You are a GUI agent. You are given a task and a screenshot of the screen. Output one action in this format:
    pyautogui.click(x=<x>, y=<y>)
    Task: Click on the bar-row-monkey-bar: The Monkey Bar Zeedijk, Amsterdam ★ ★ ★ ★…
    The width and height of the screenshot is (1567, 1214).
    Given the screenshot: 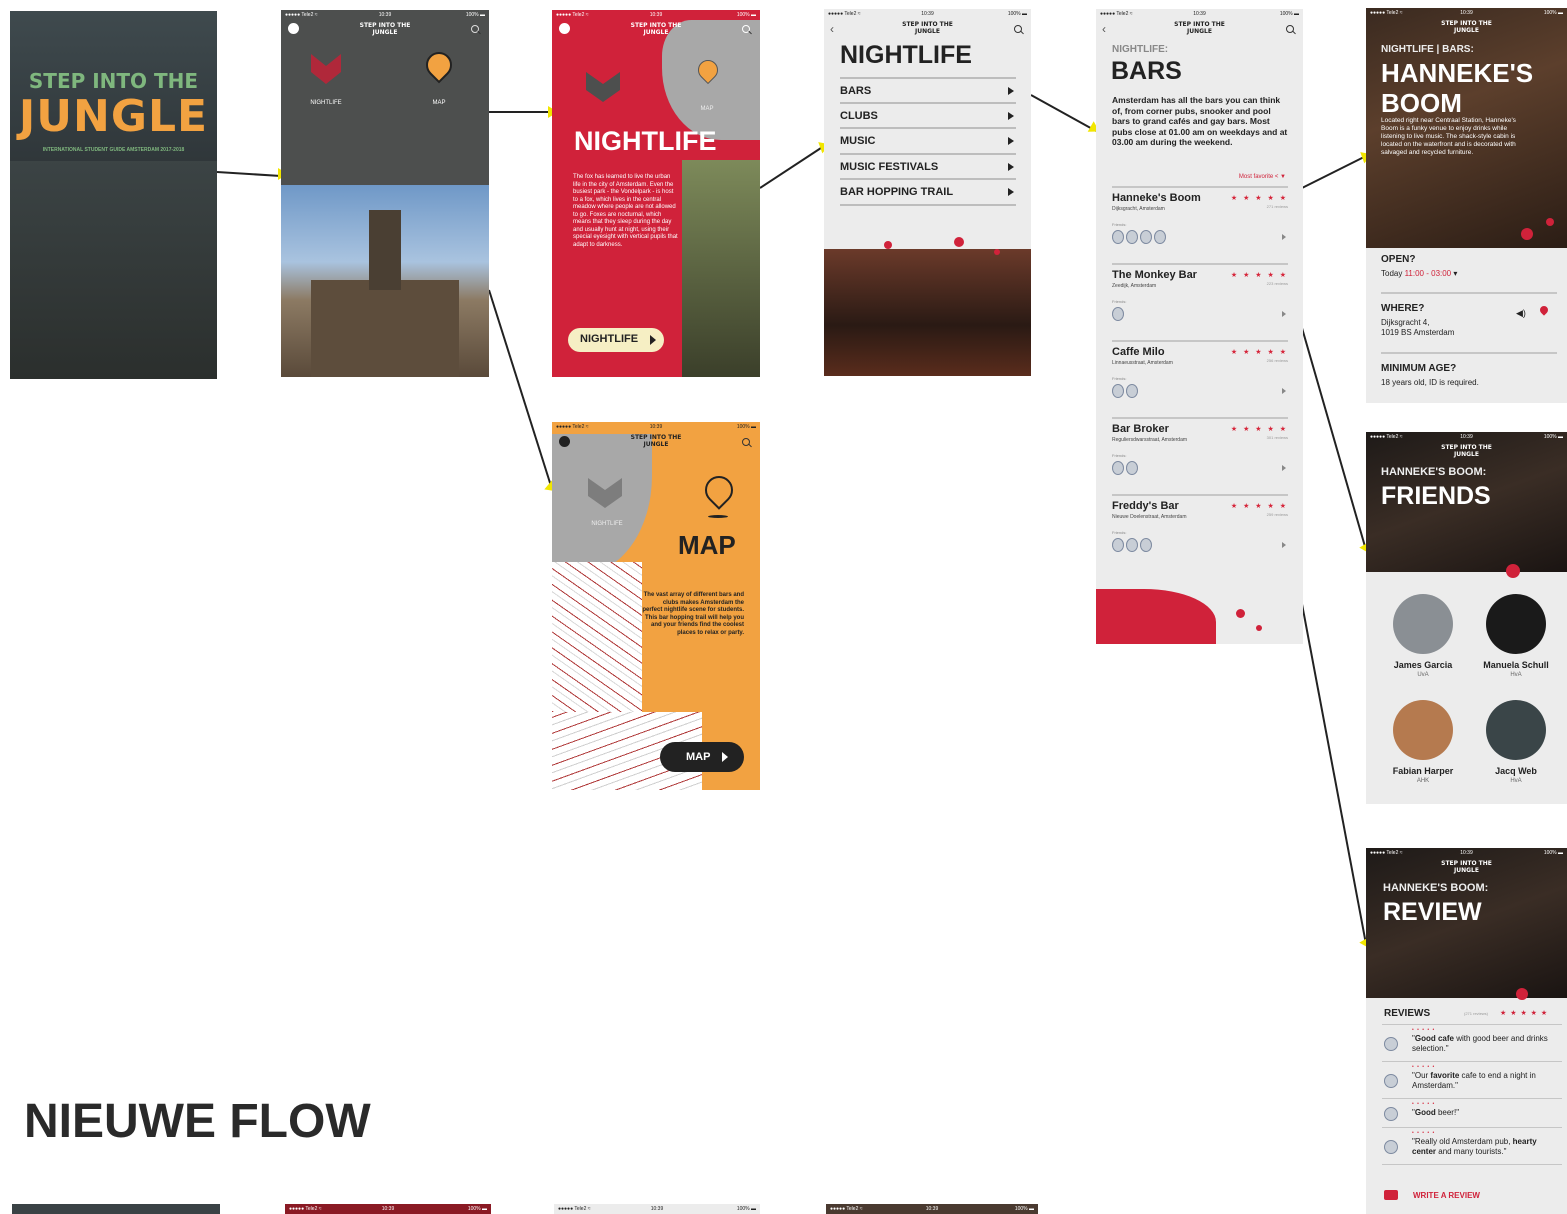 What is the action you would take?
    pyautogui.click(x=1200, y=302)
    